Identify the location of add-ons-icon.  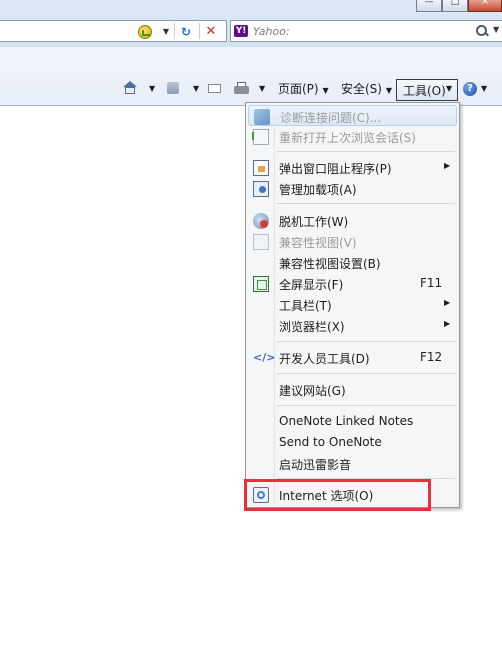
(261, 189).